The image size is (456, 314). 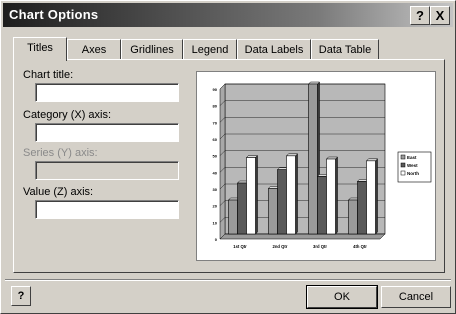 I want to click on chart-y-tick-label: 10, so click(x=215, y=222).